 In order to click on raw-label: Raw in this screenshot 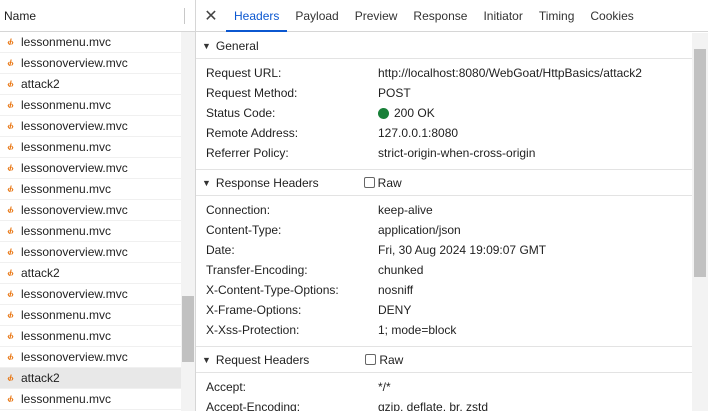, I will do `click(389, 182)`.